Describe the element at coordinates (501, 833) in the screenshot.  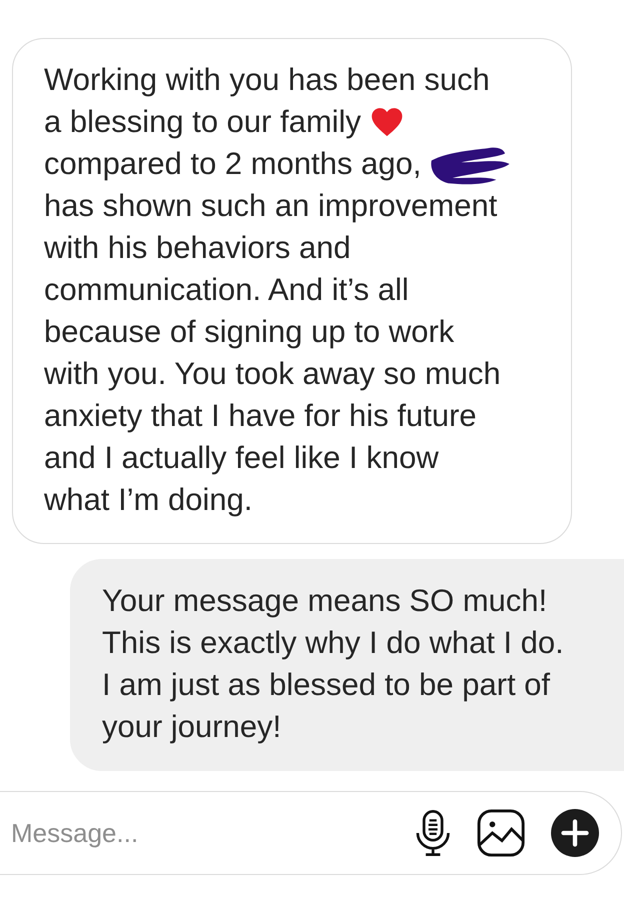
I see `image-icon` at that location.